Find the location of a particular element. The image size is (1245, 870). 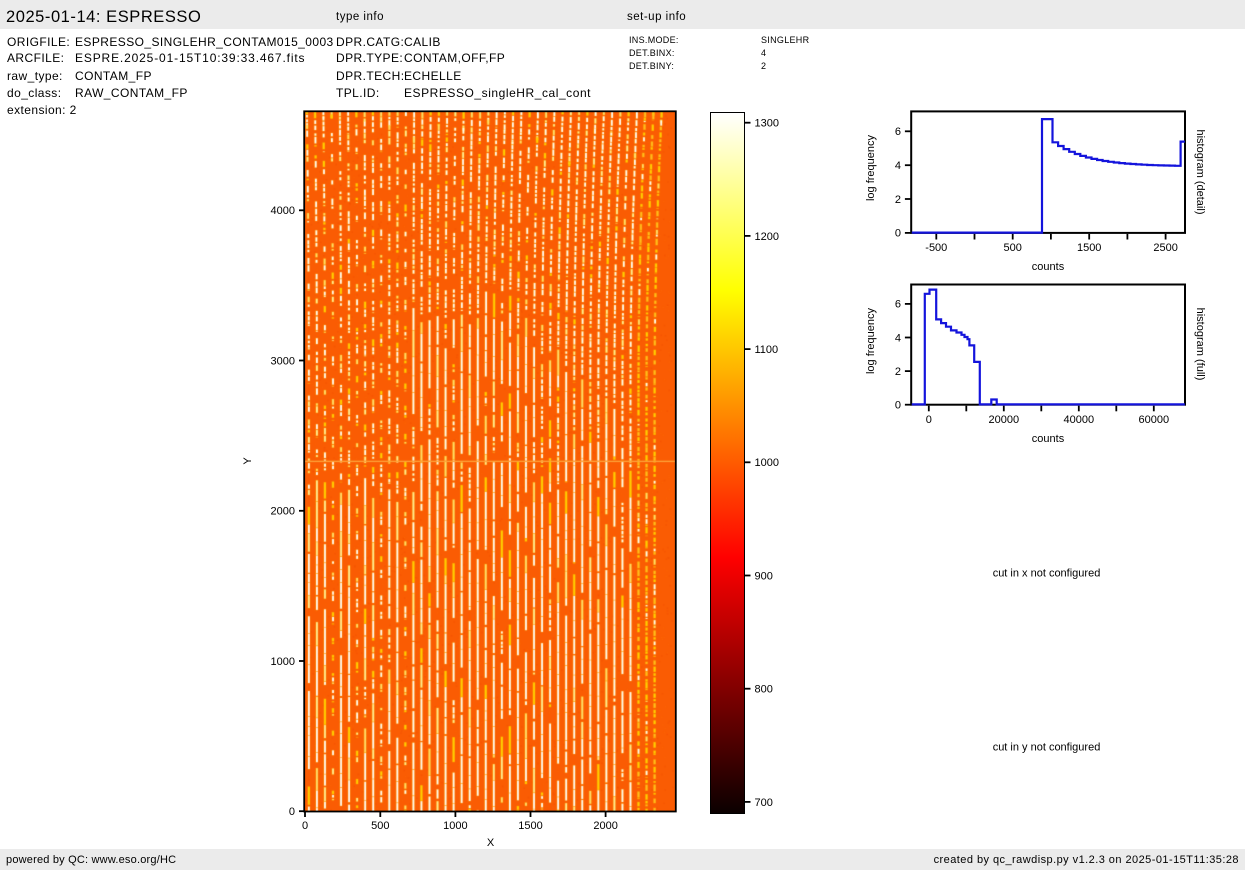

svg-text: 900 is located at coordinates (764, 576).